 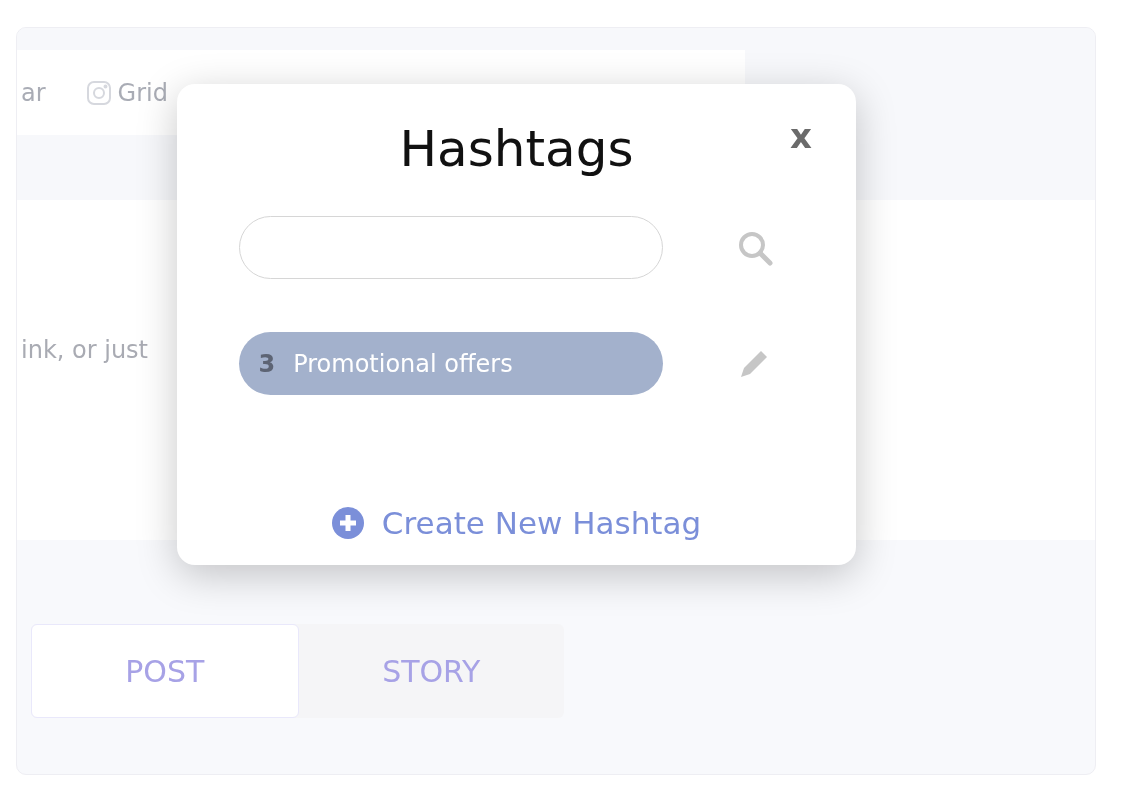 What do you see at coordinates (516, 523) in the screenshot?
I see `create-hashtag-link: Create New Hashtag` at bounding box center [516, 523].